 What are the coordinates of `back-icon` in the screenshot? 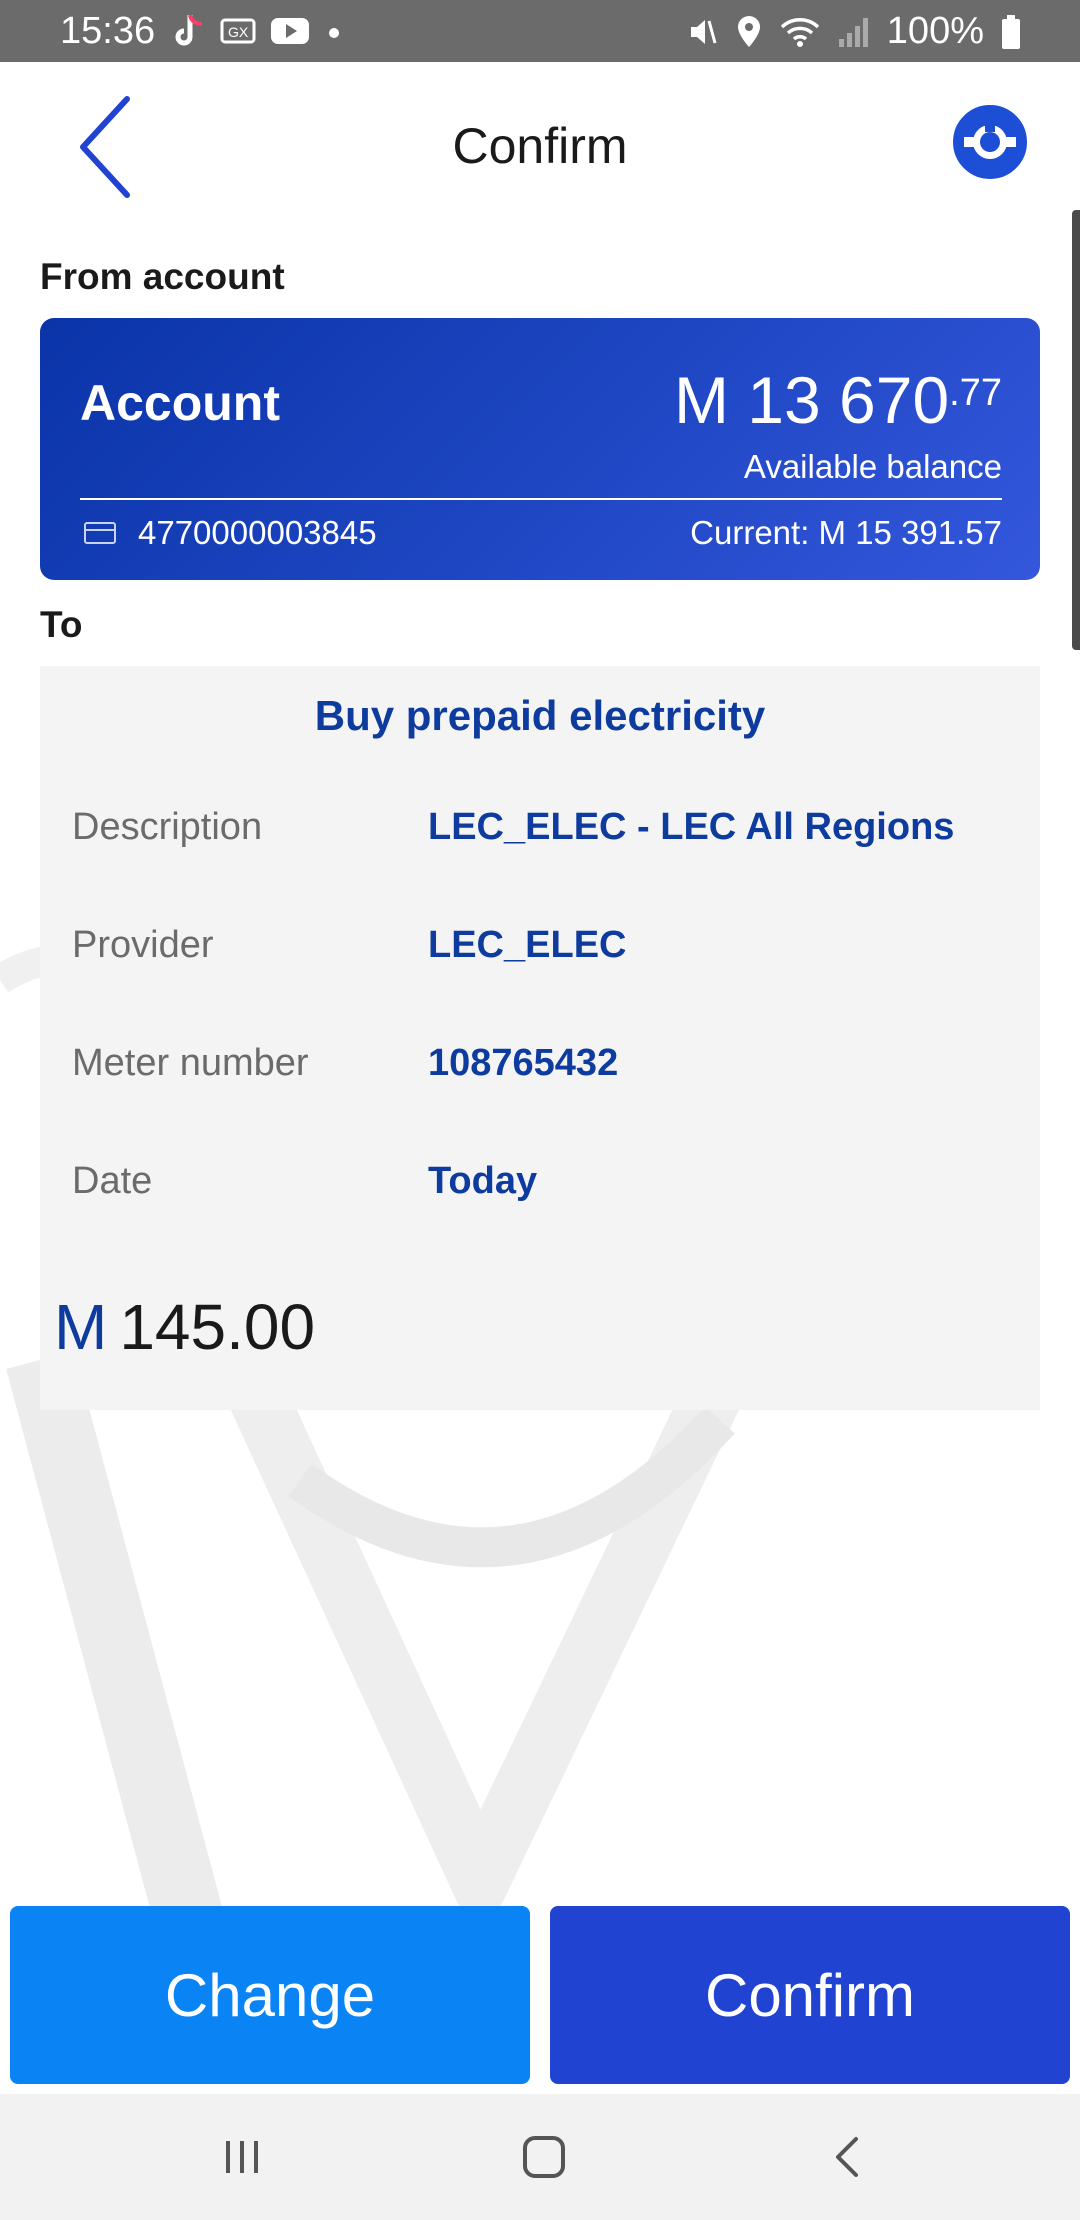 It's located at (847, 2157).